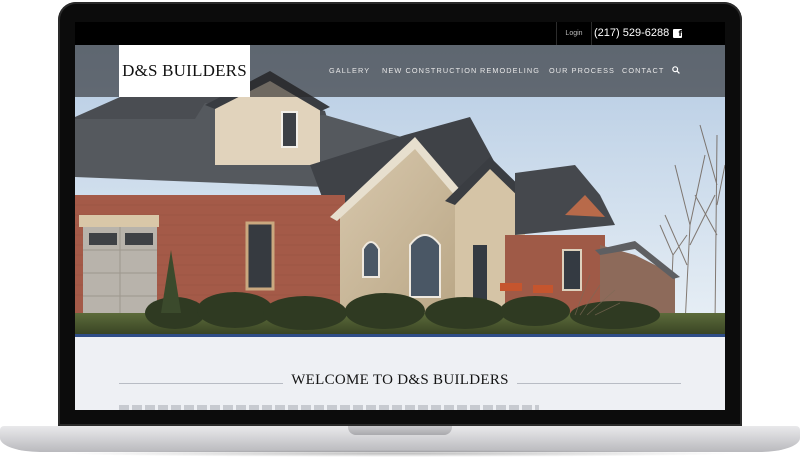 This screenshot has height=457, width=800. What do you see at coordinates (643, 71) in the screenshot?
I see `nav-item-contact: CONTACT` at bounding box center [643, 71].